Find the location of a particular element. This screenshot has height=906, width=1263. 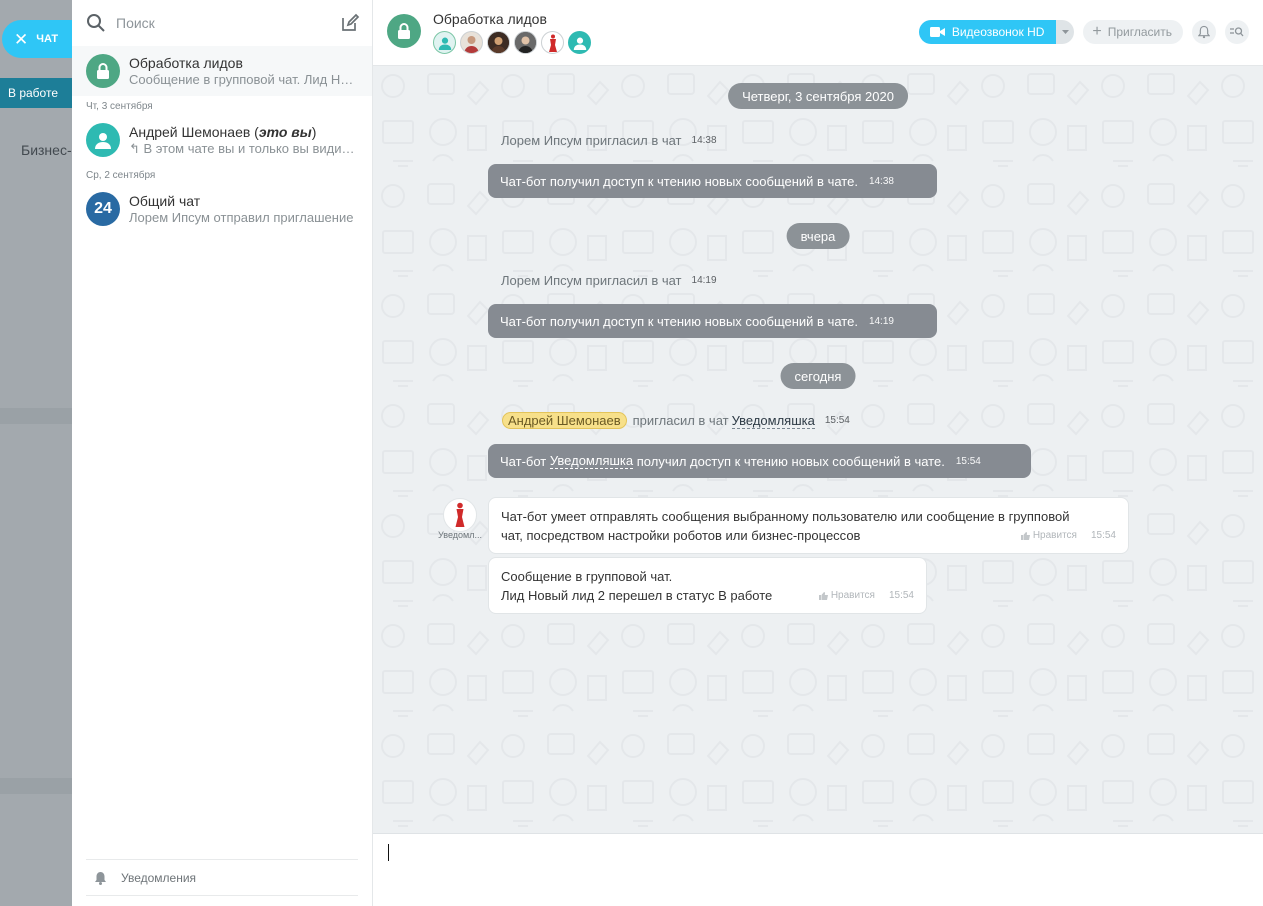

message-input is located at coordinates (817, 870).